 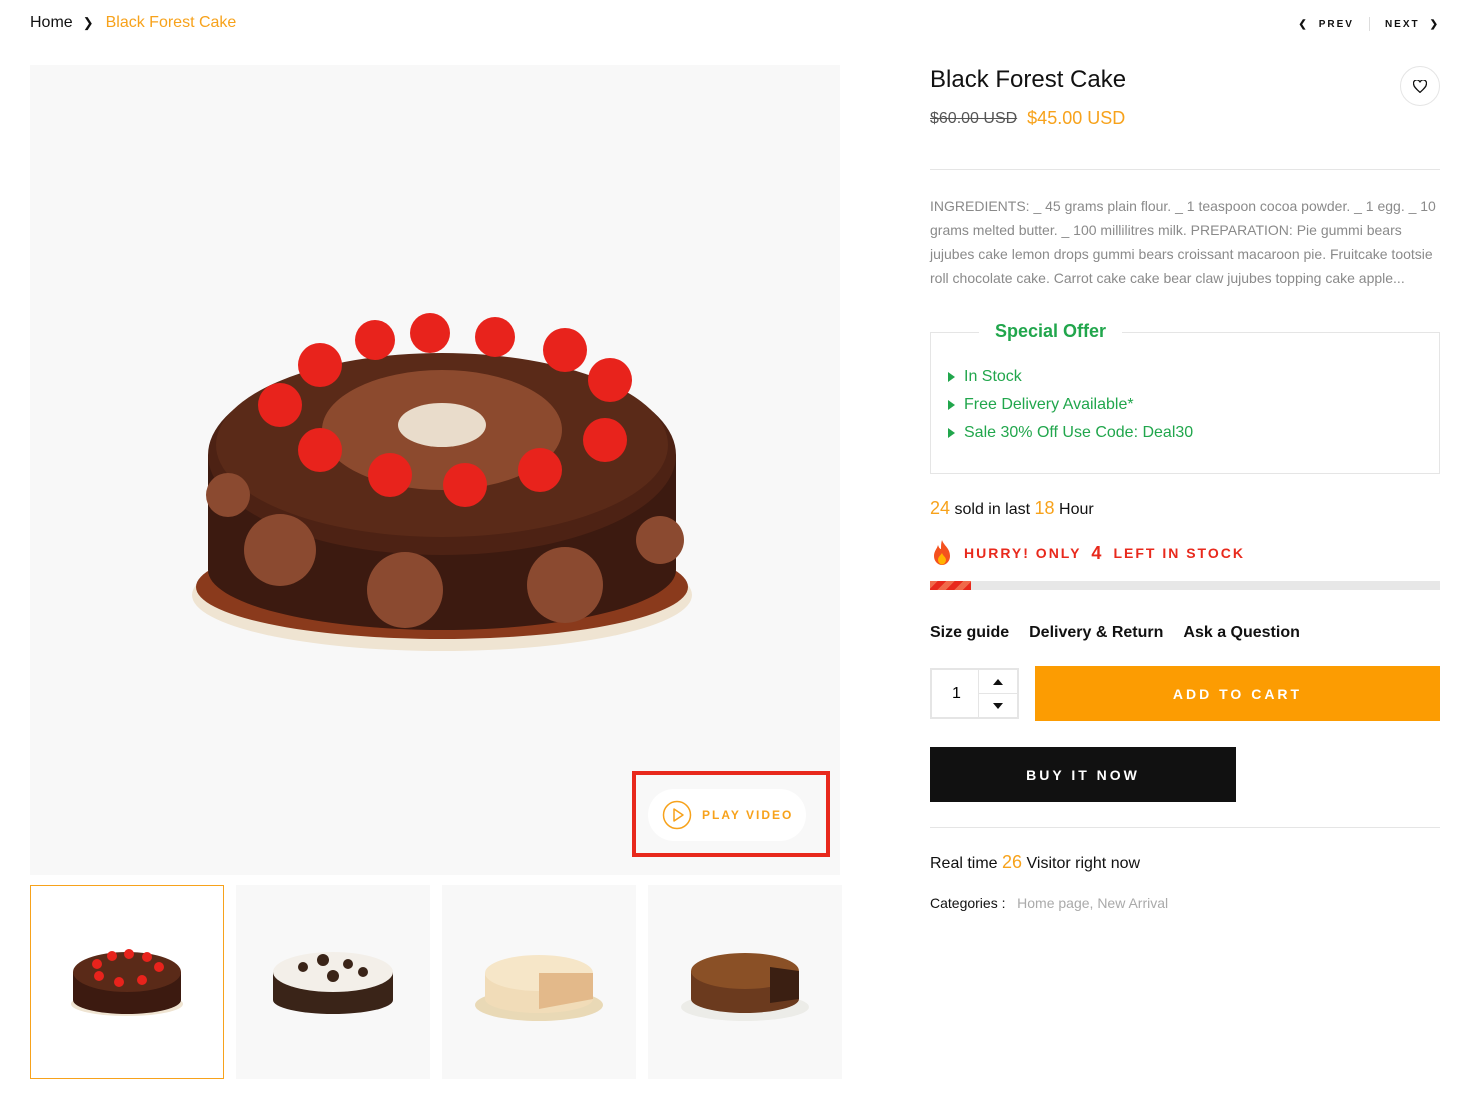 What do you see at coordinates (968, 903) in the screenshot?
I see `categories-label: Categories :` at bounding box center [968, 903].